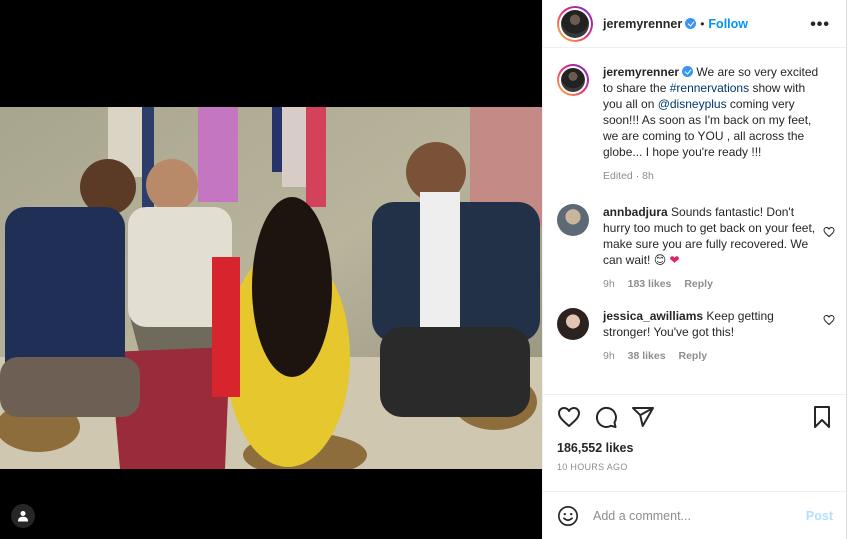  I want to click on heart-icon, so click(569, 417).